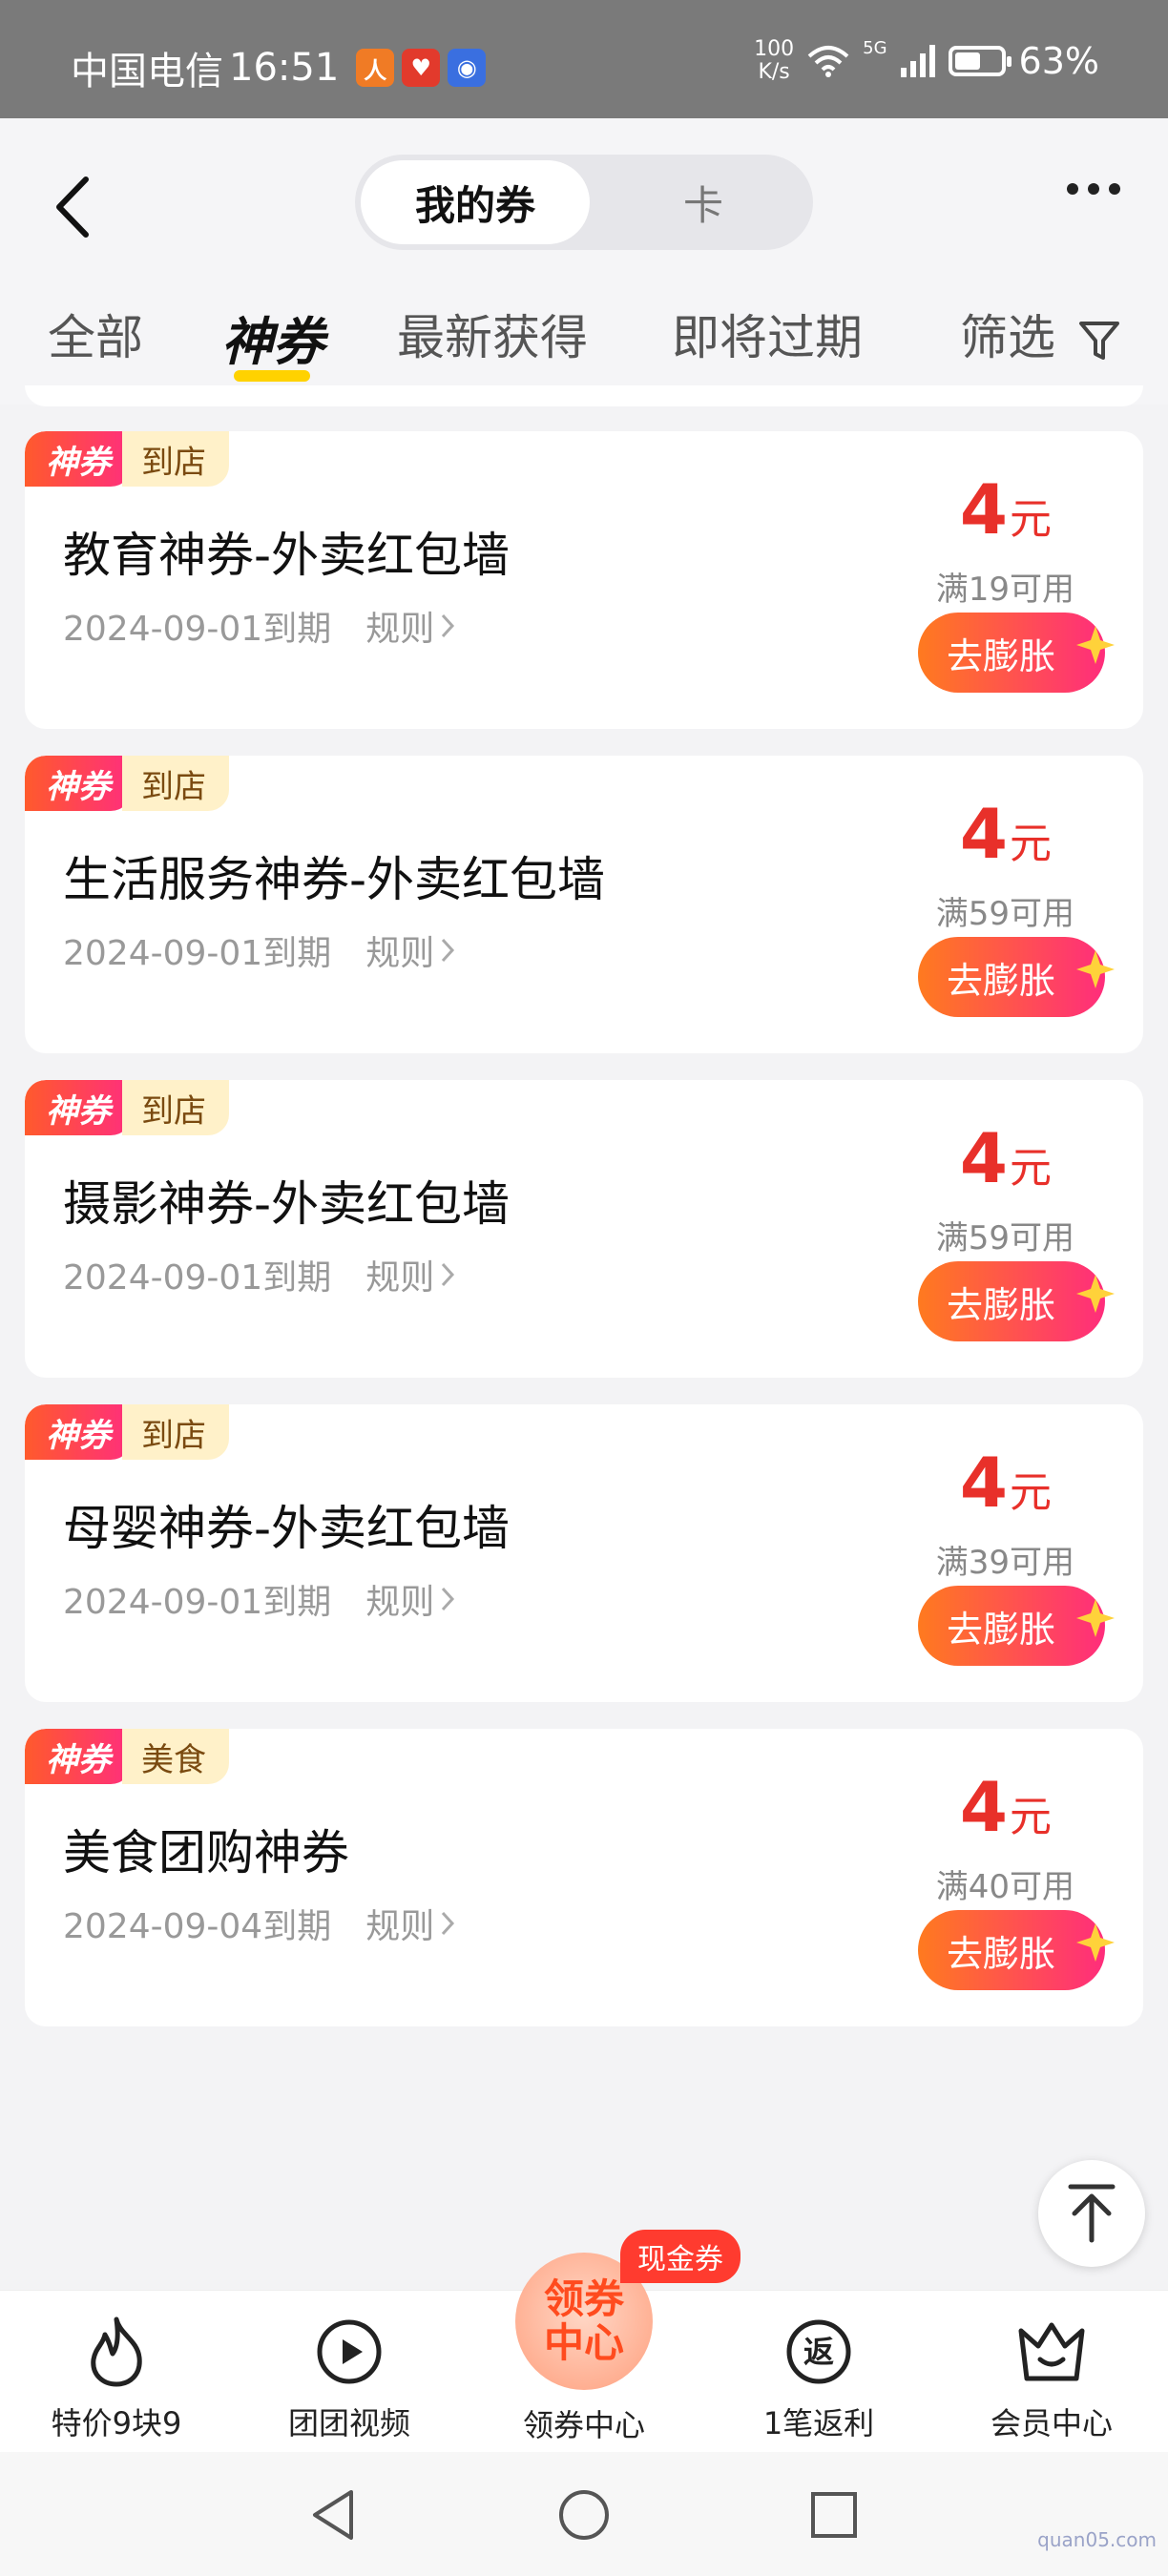 The image size is (1168, 2576). What do you see at coordinates (95, 334) in the screenshot?
I see `tab-all: 全部` at bounding box center [95, 334].